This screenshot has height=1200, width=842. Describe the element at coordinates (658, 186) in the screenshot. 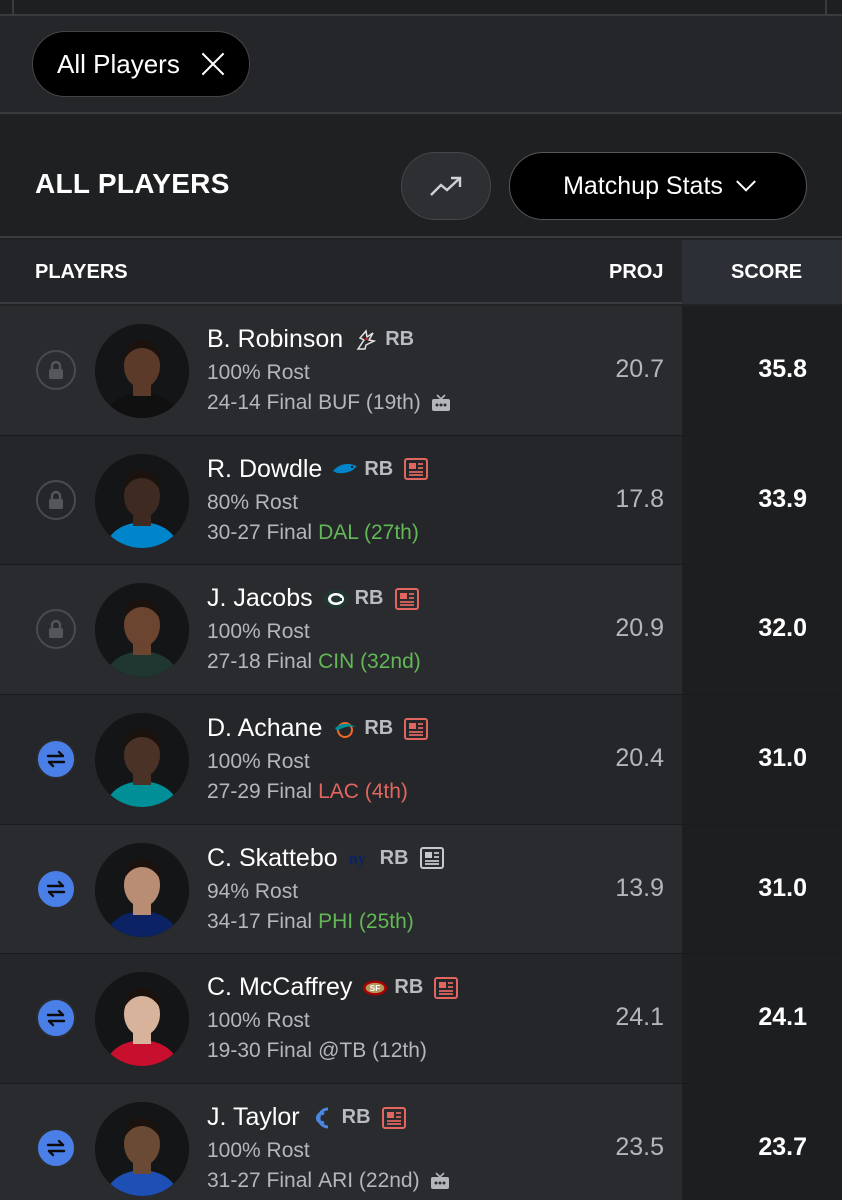

I see `matchup-stats-dropdown: Matchup Stats` at that location.